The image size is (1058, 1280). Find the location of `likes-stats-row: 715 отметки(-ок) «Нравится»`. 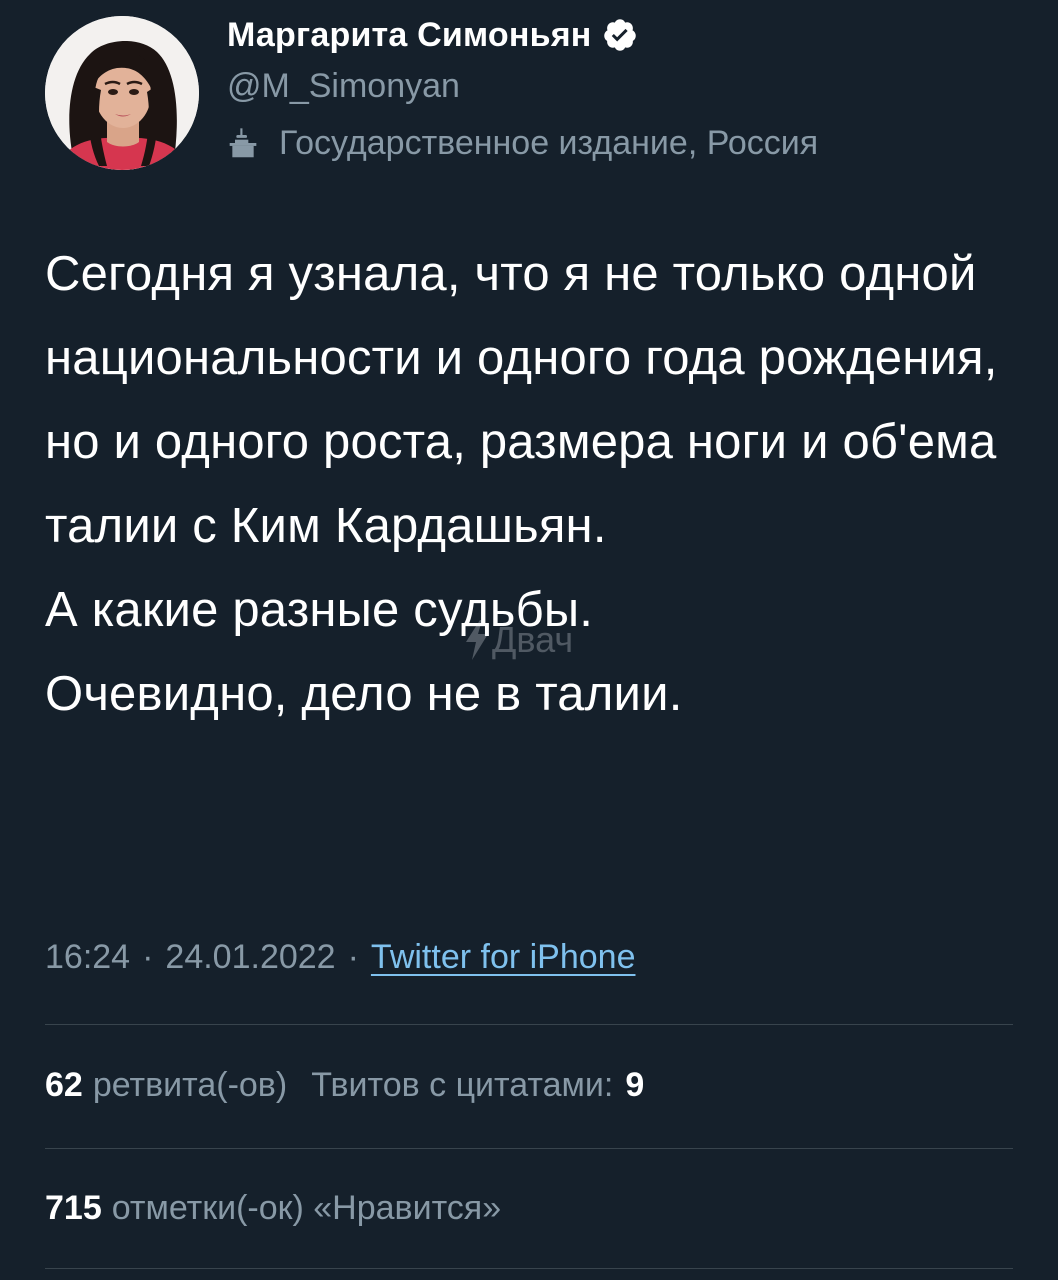

likes-stats-row: 715 отметки(-ок) «Нравится» is located at coordinates (273, 1208).